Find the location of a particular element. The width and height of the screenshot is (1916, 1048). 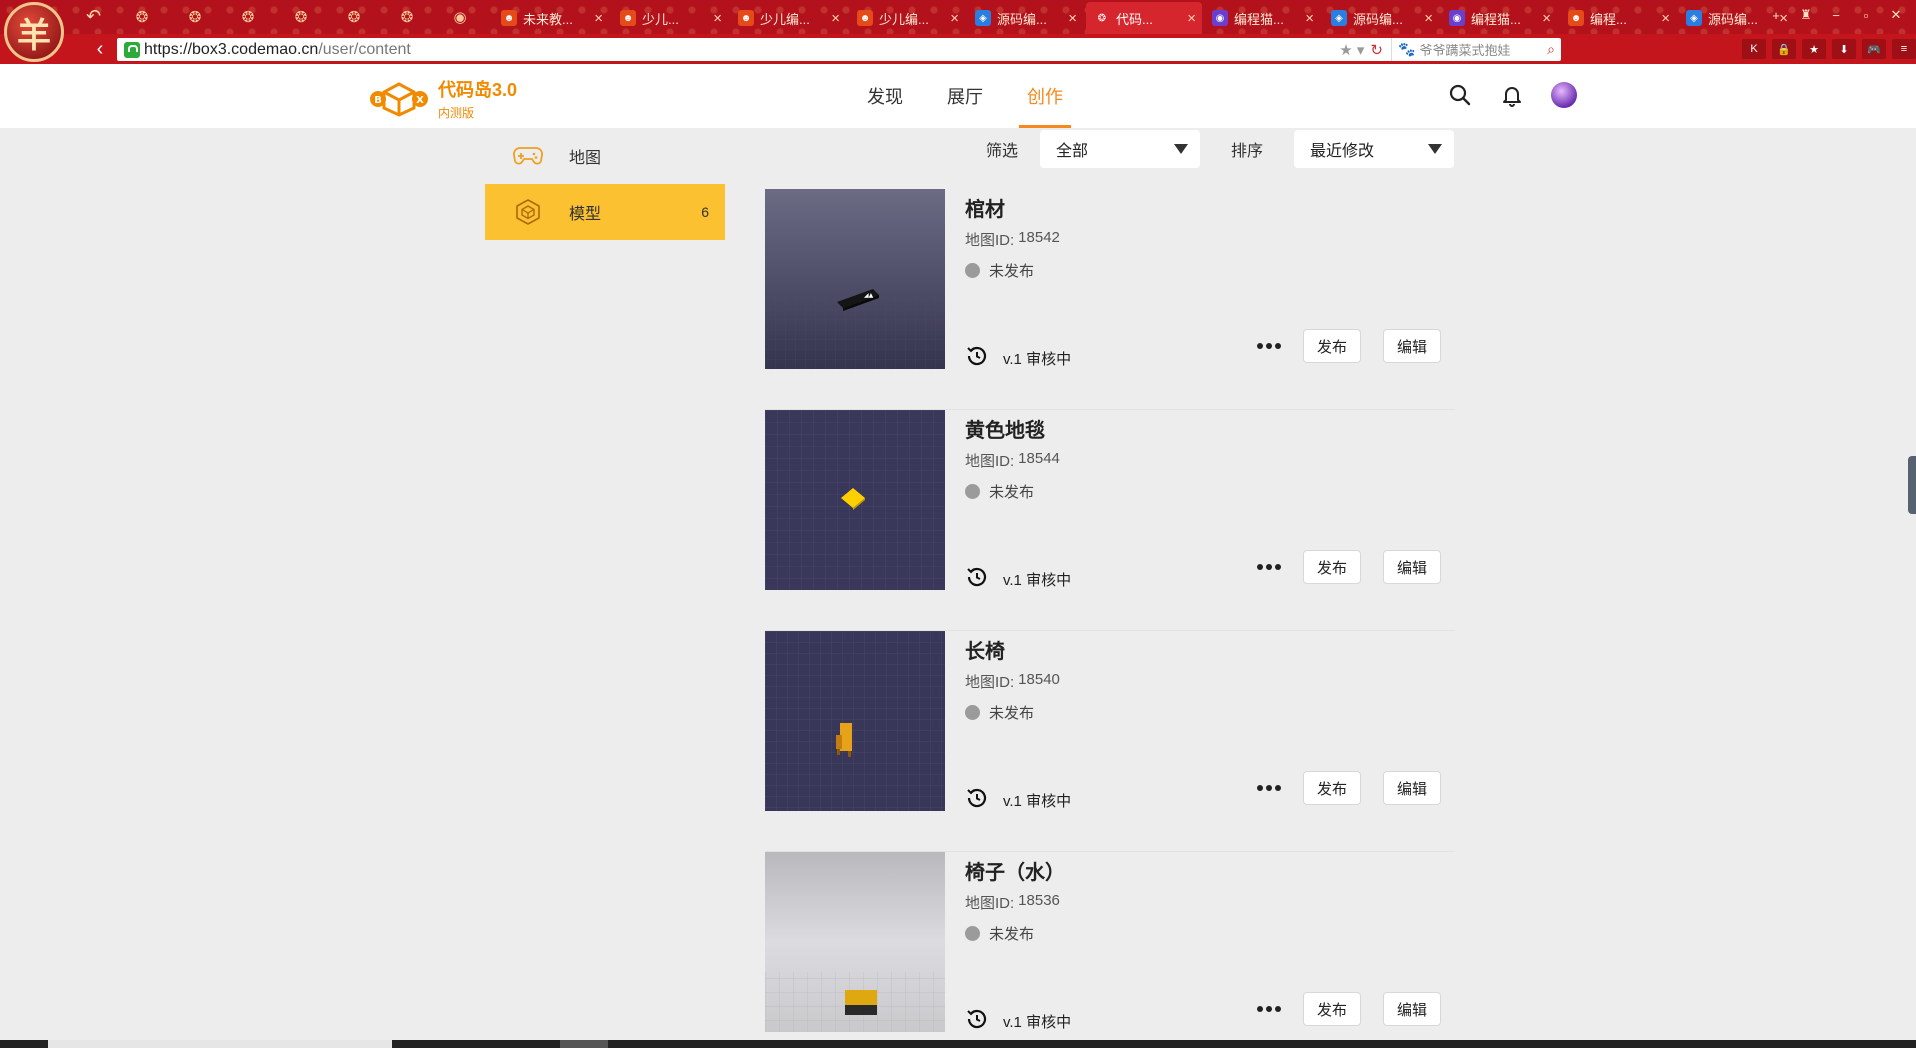

status-text: 未发布 is located at coordinates (1012, 271).